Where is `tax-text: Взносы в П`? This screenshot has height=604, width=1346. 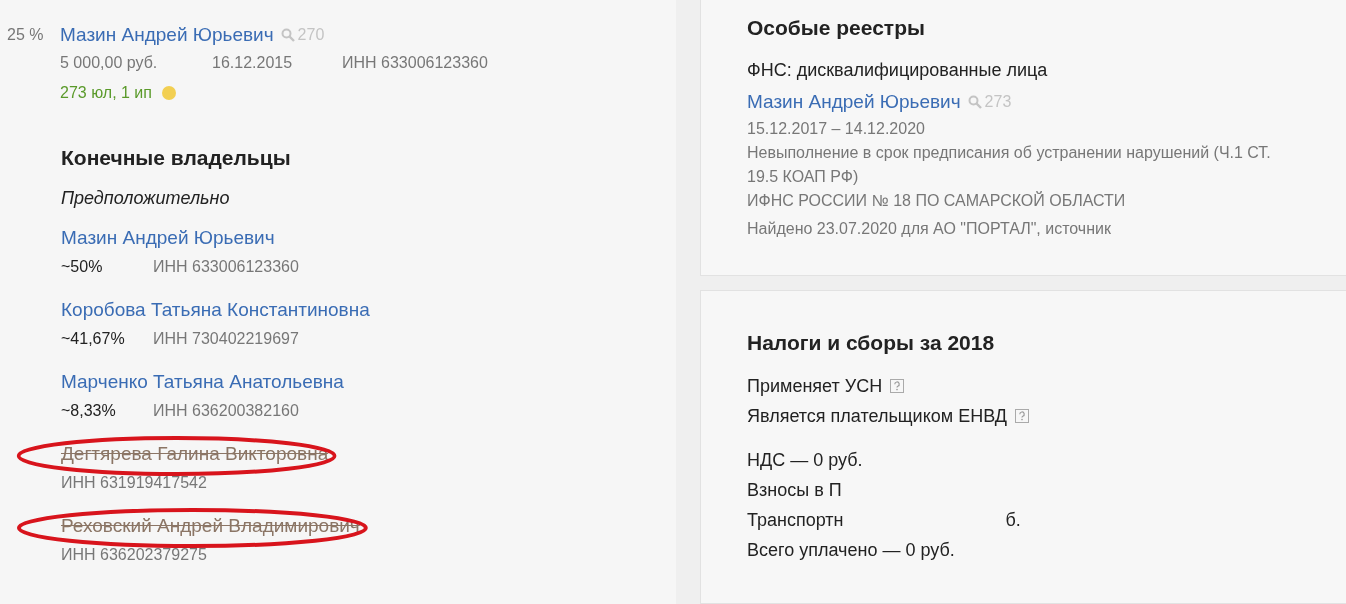
tax-text: Взносы в П is located at coordinates (794, 490).